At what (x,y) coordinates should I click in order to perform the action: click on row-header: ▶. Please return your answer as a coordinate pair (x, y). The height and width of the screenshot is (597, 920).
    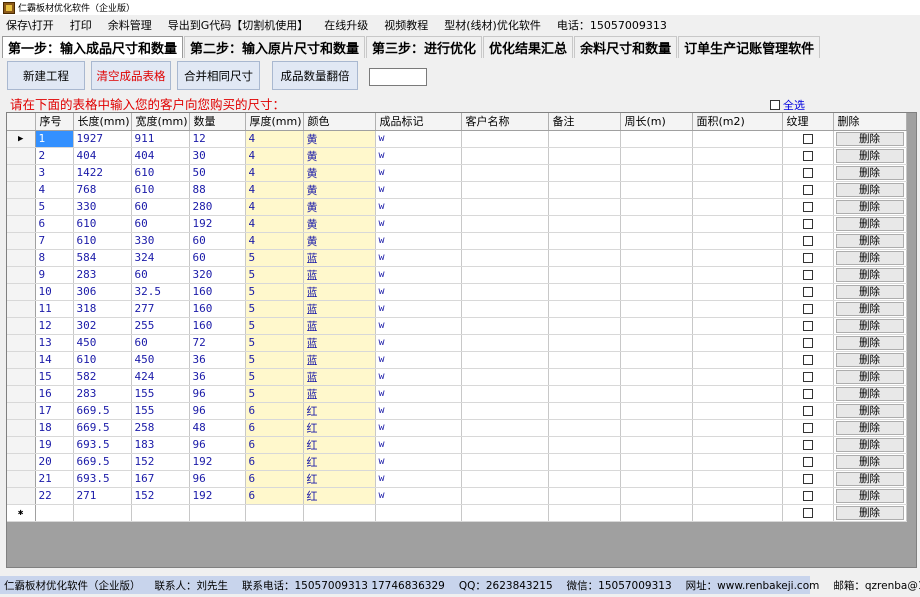
    Looking at the image, I should click on (21, 139).